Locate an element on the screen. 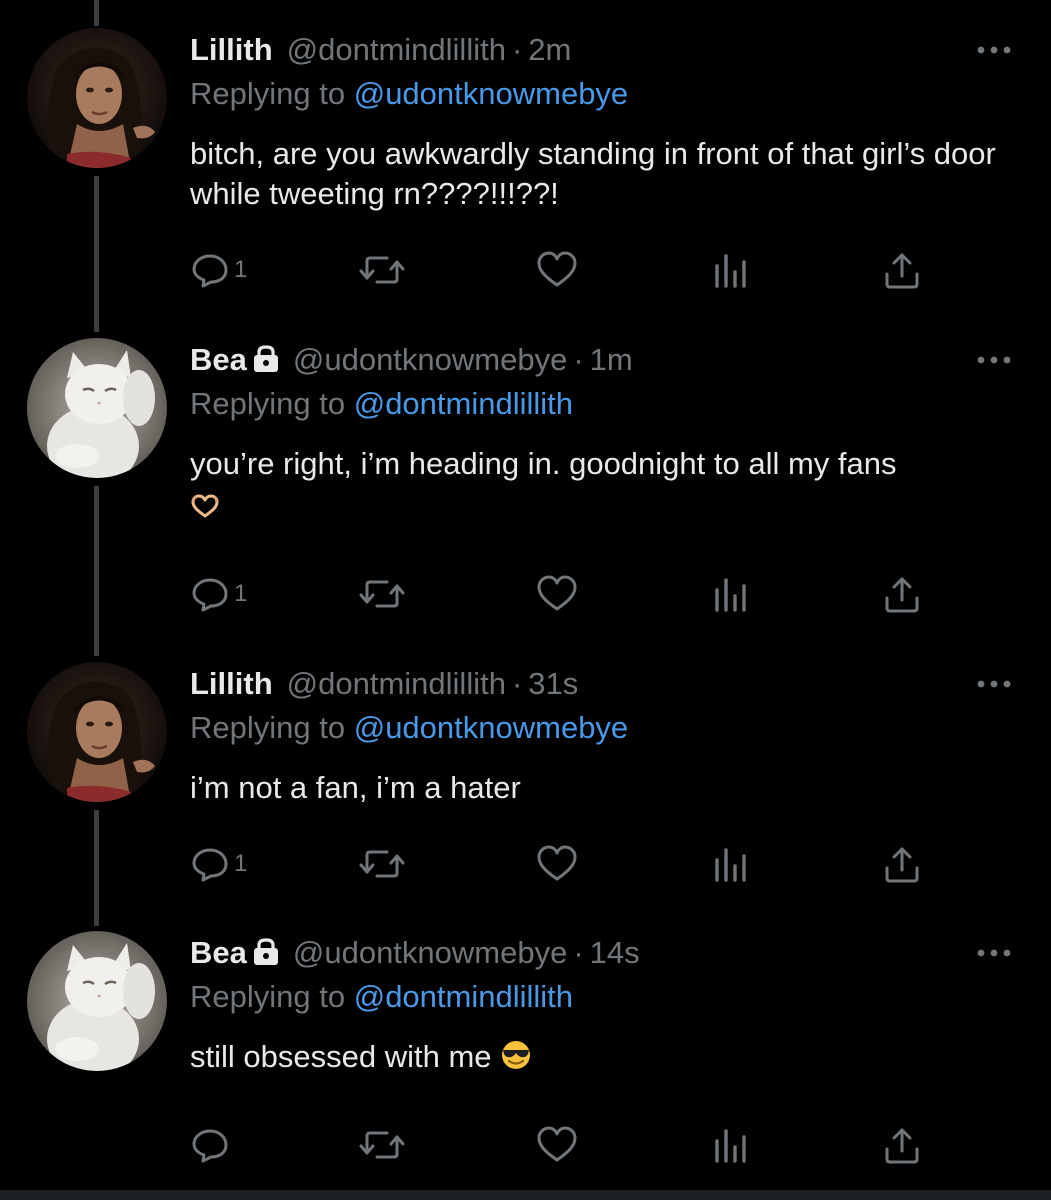  timestamp: 2m is located at coordinates (549, 49).